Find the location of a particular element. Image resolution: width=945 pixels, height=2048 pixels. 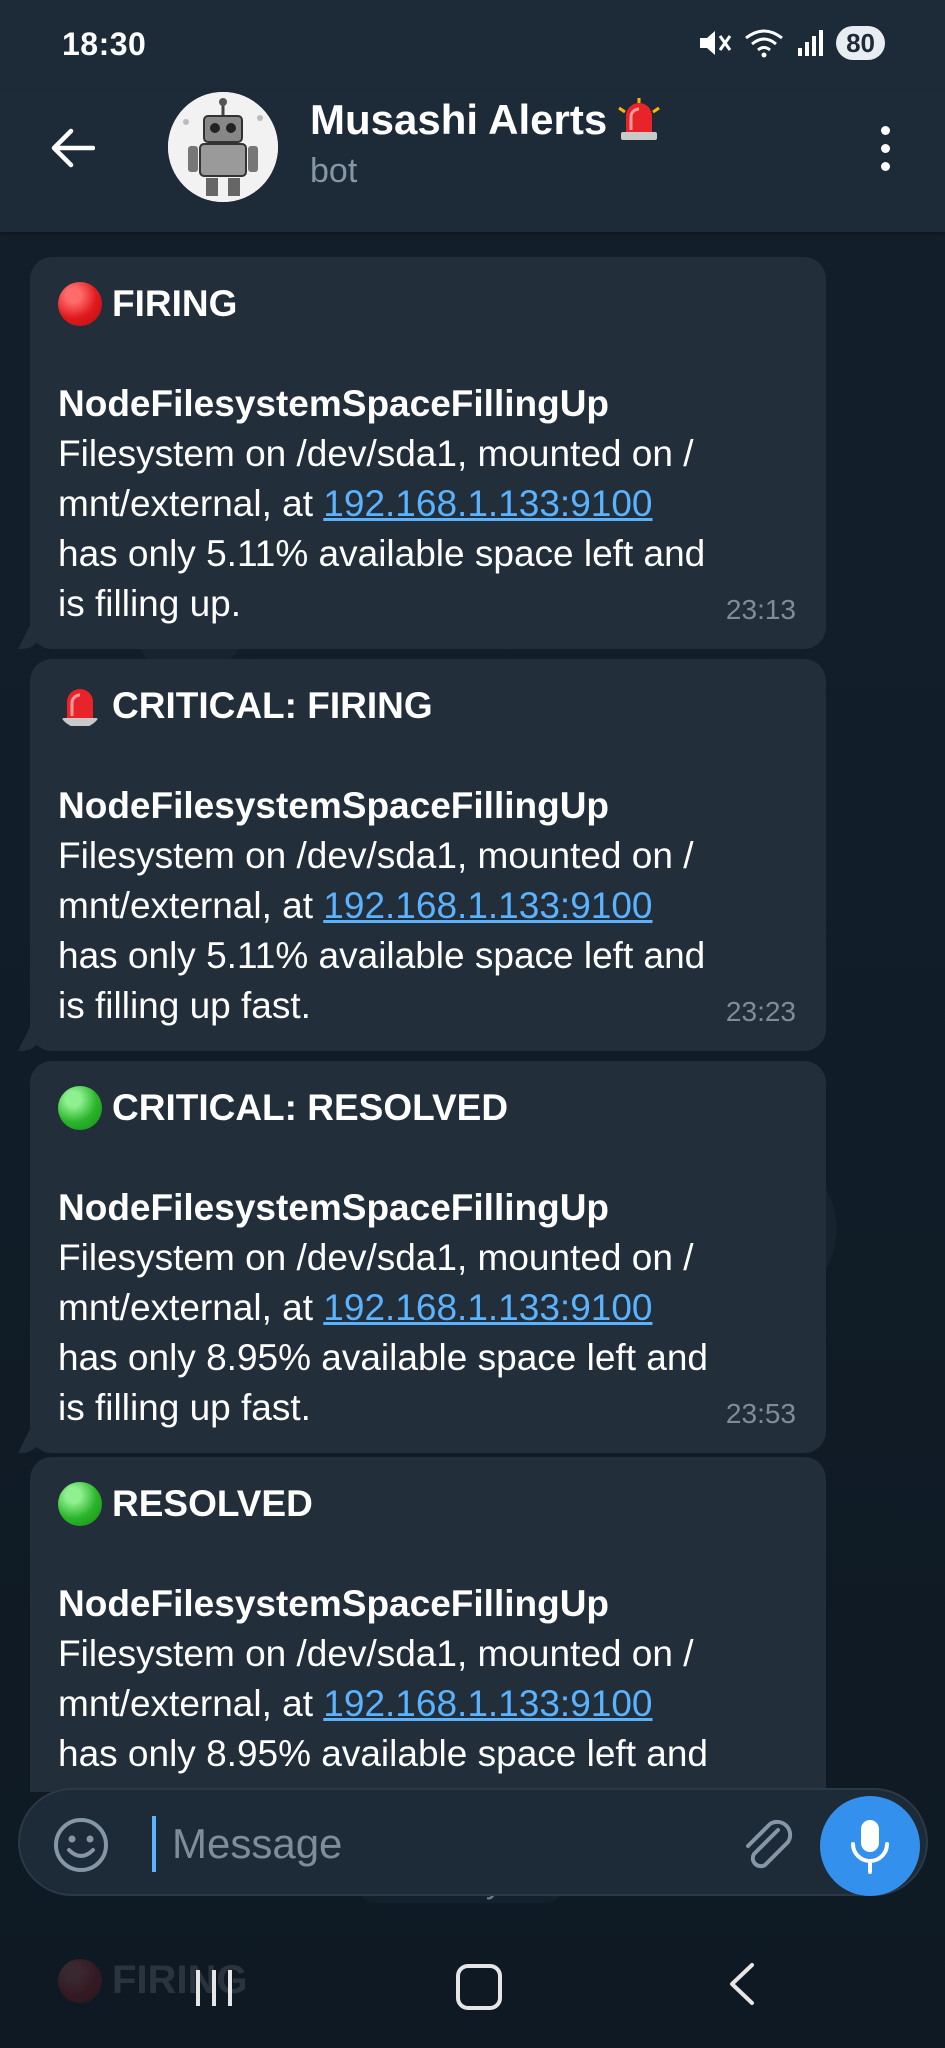

message-status: RESOLVED is located at coordinates (212, 1503).